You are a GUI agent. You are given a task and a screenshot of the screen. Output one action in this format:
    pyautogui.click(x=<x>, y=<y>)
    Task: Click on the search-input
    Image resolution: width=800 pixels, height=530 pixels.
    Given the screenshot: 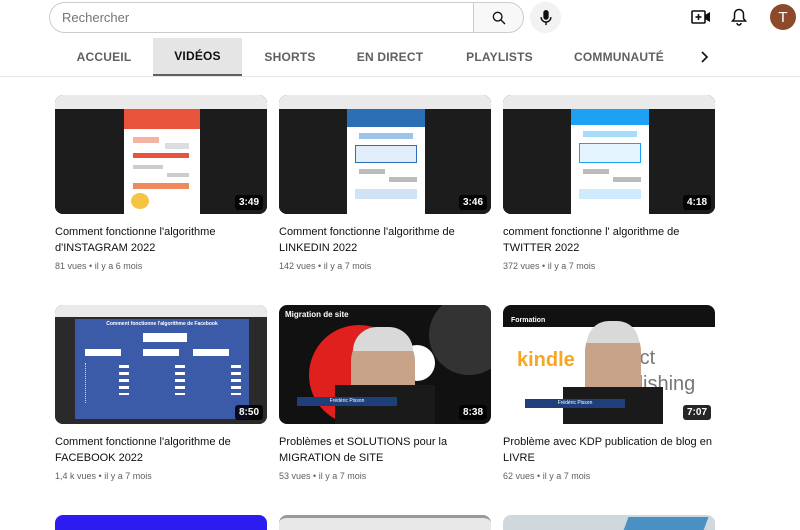 What is the action you would take?
    pyautogui.click(x=261, y=17)
    